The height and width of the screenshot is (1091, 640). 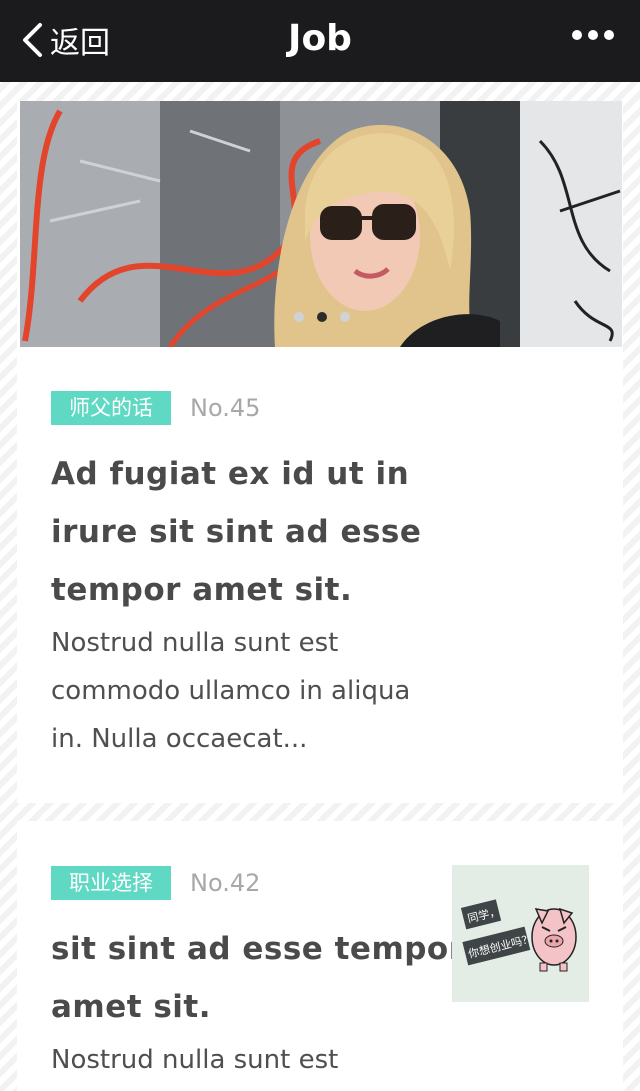 I want to click on page-title: Job, so click(x=320, y=38).